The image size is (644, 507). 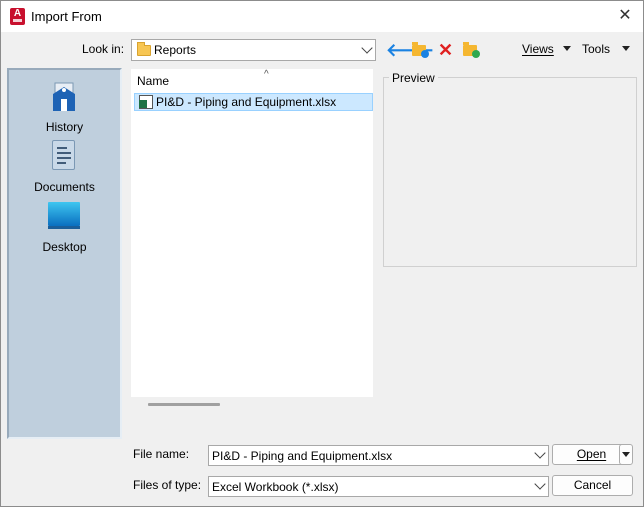 I want to click on sort-ascending-icon: ^, so click(x=266, y=74).